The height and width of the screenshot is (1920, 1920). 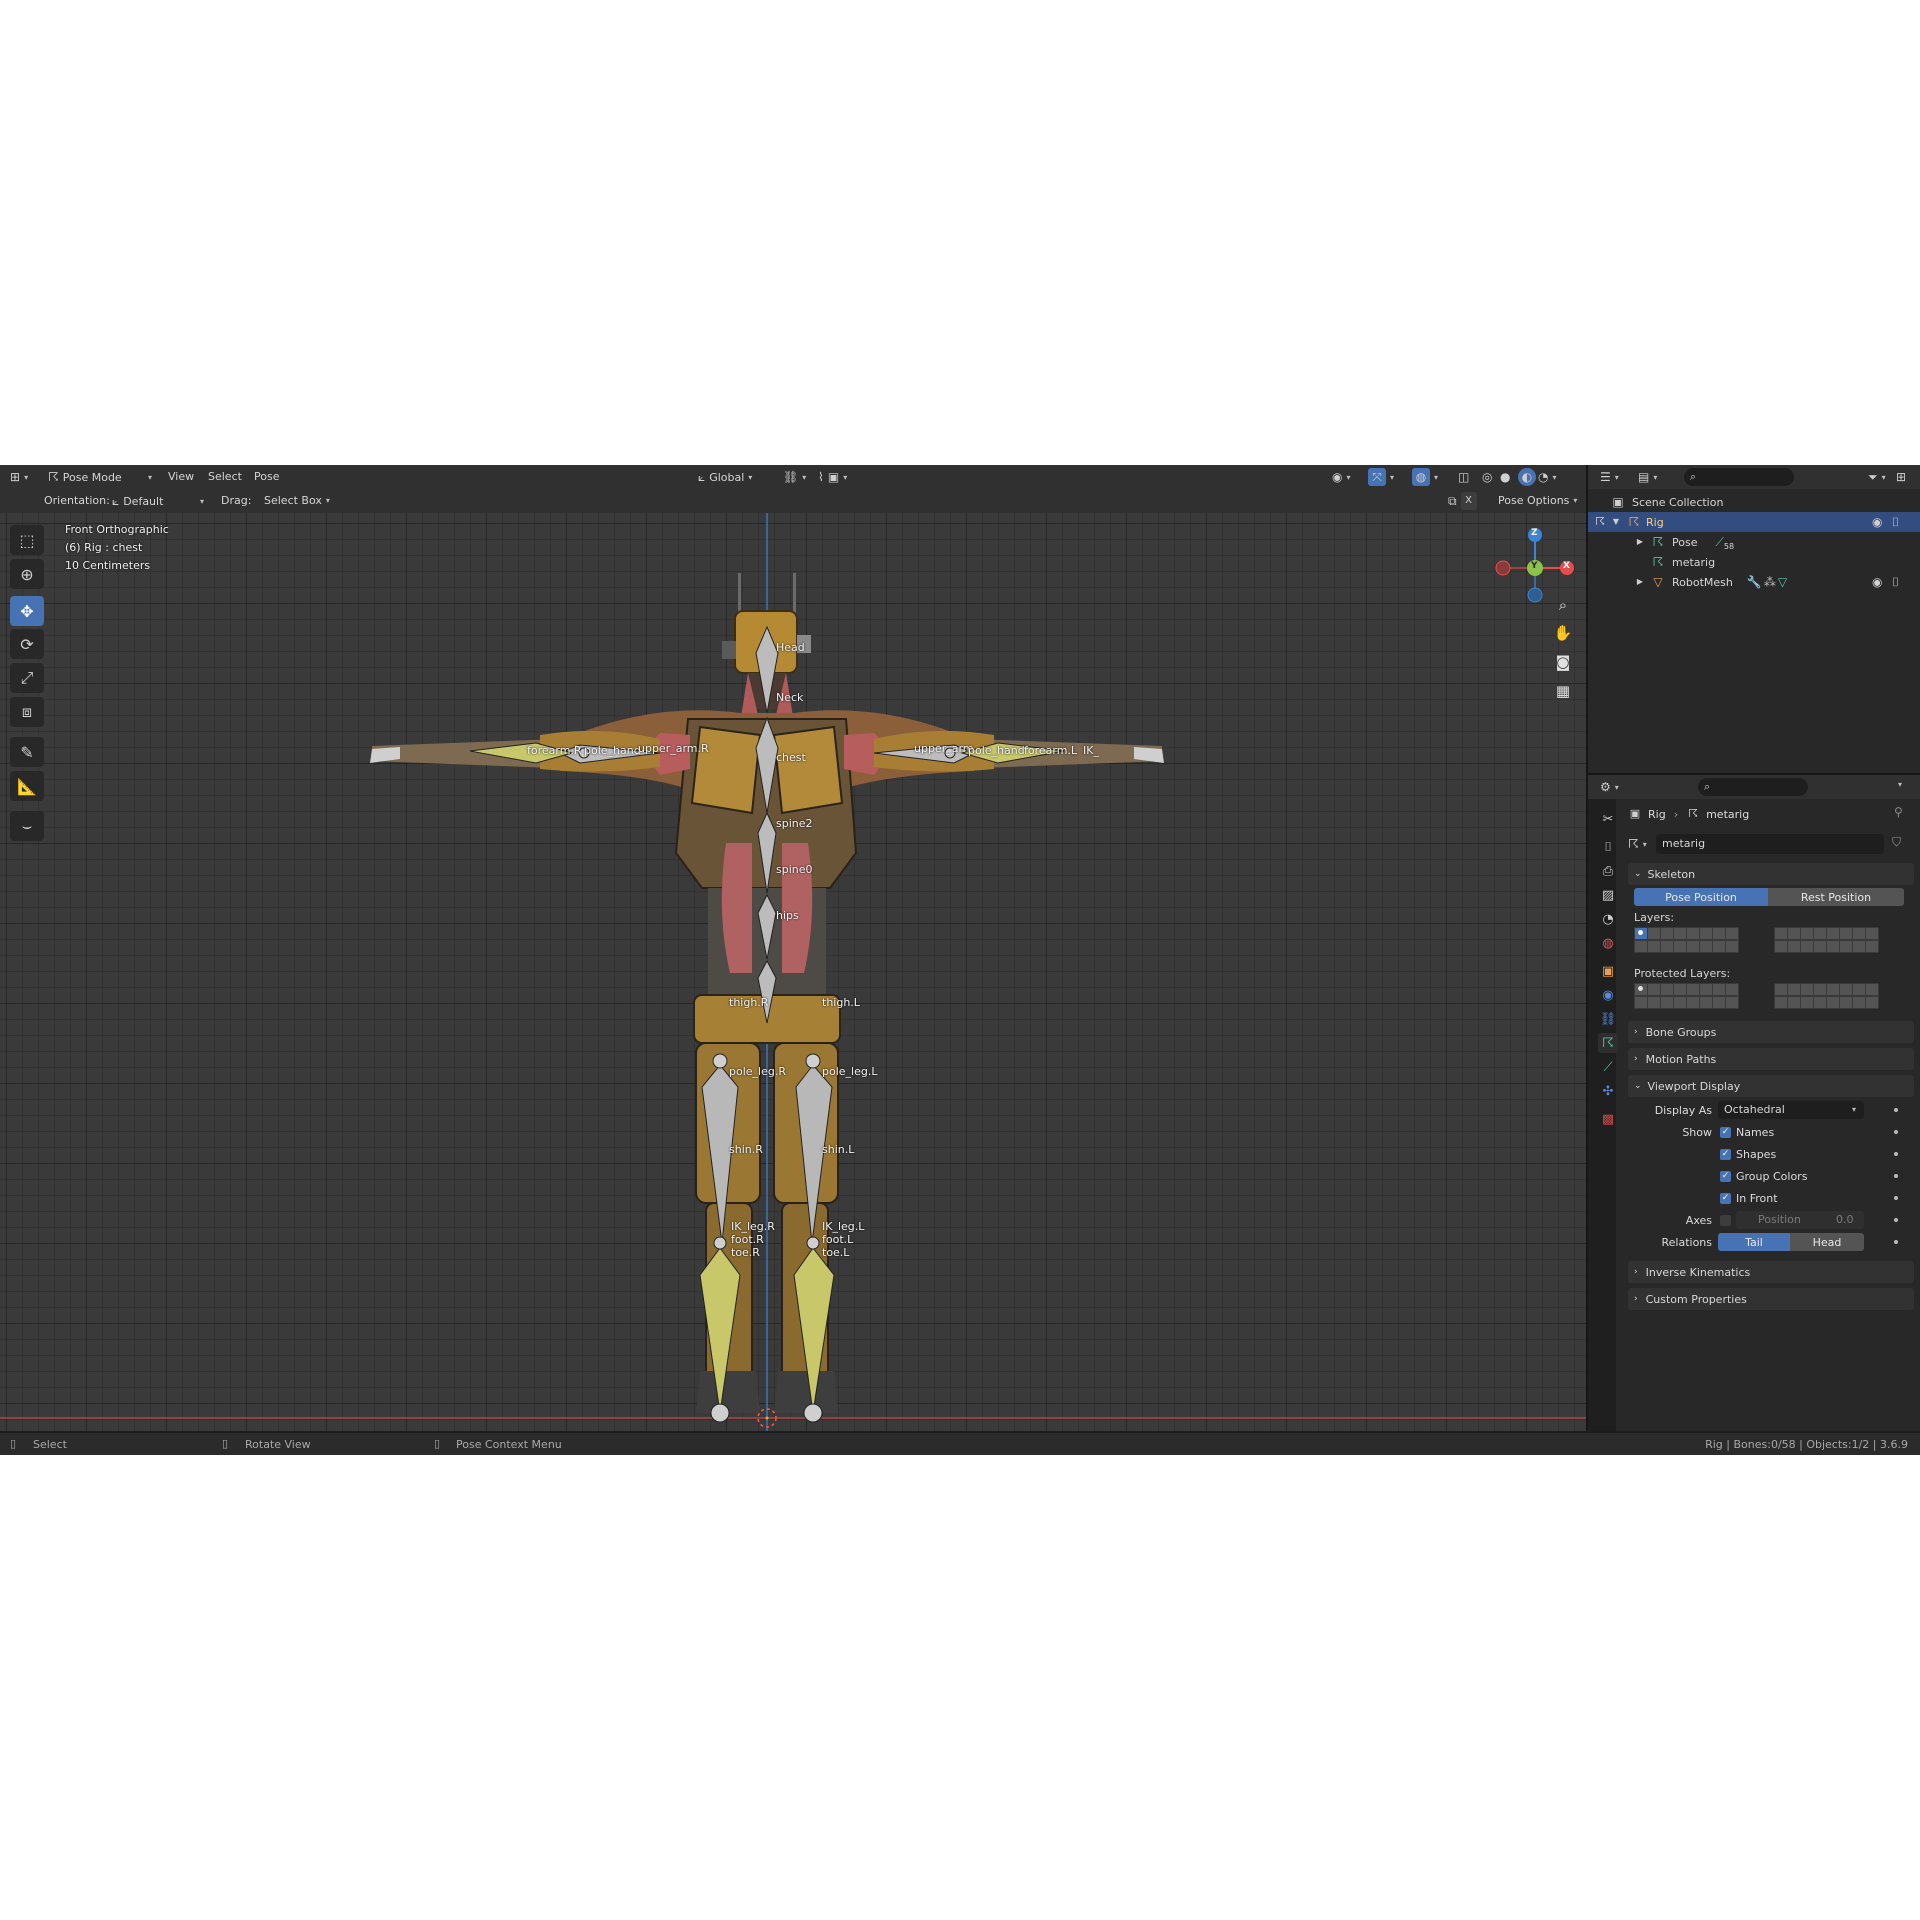 I want to click on mirror-options: ⧉ X, so click(x=1462, y=501).